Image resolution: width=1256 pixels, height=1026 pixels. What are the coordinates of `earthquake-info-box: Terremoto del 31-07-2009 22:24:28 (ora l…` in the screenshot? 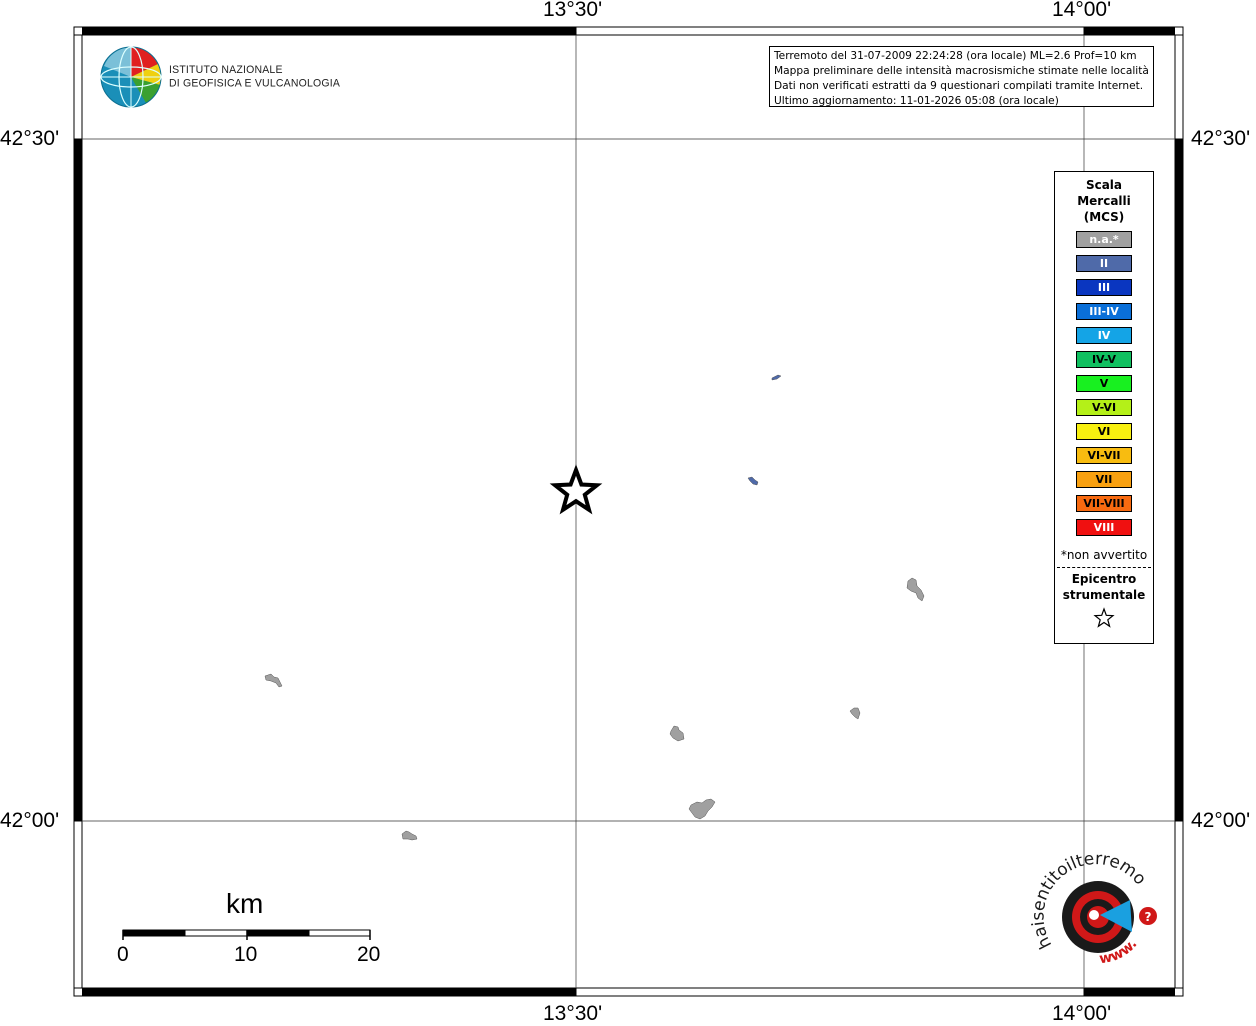 It's located at (961, 76).